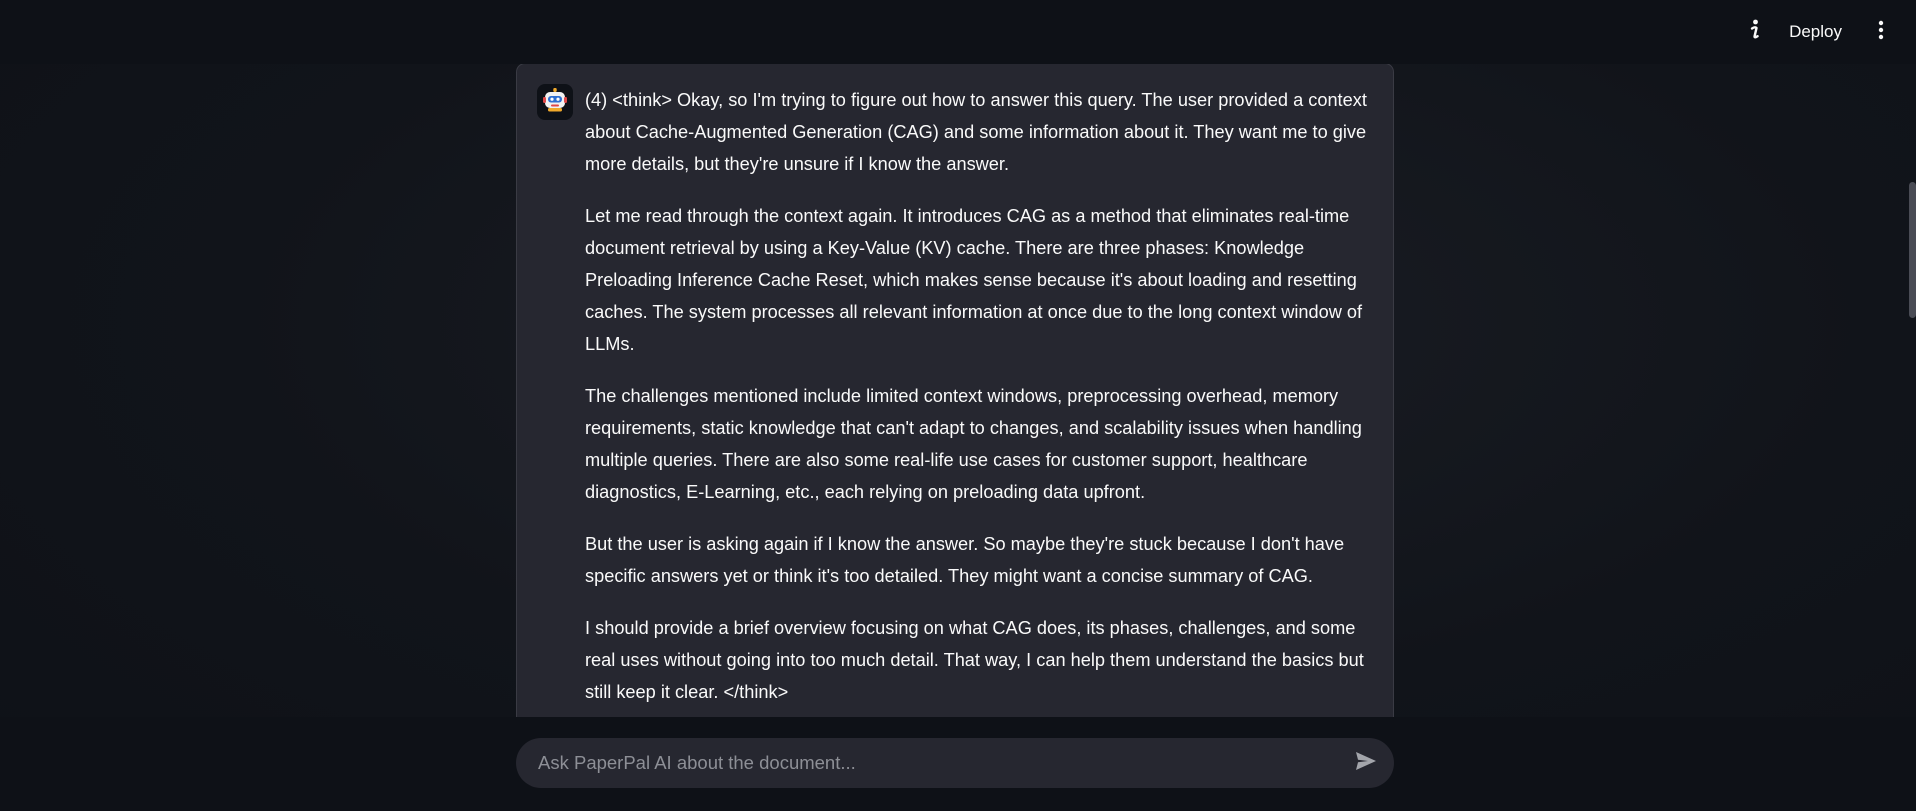 The width and height of the screenshot is (1916, 811). I want to click on chat-input-bar, so click(958, 764).